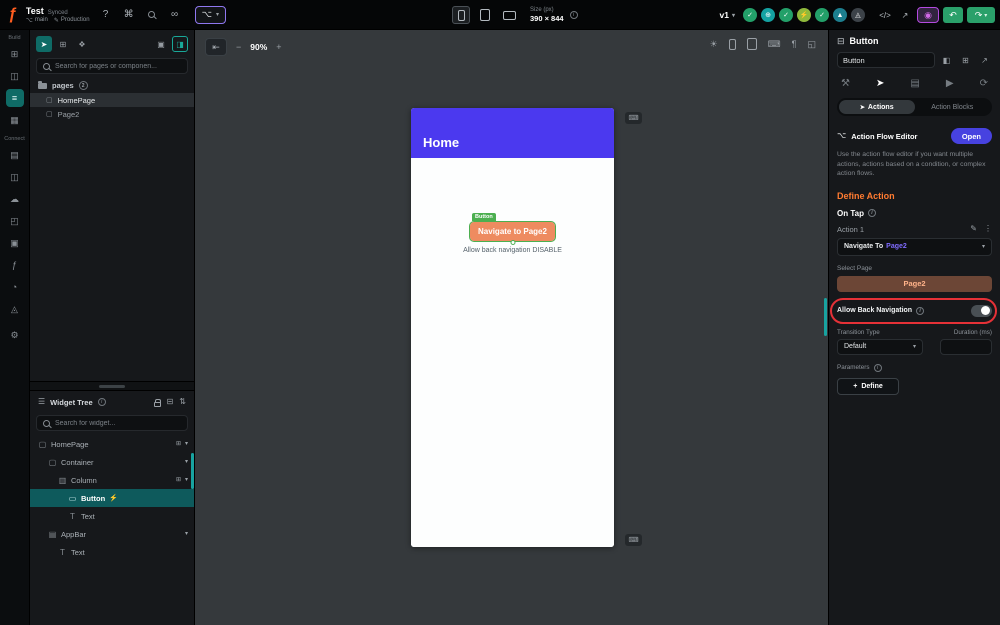  What do you see at coordinates (966, 346) in the screenshot?
I see `duration-input` at bounding box center [966, 346].